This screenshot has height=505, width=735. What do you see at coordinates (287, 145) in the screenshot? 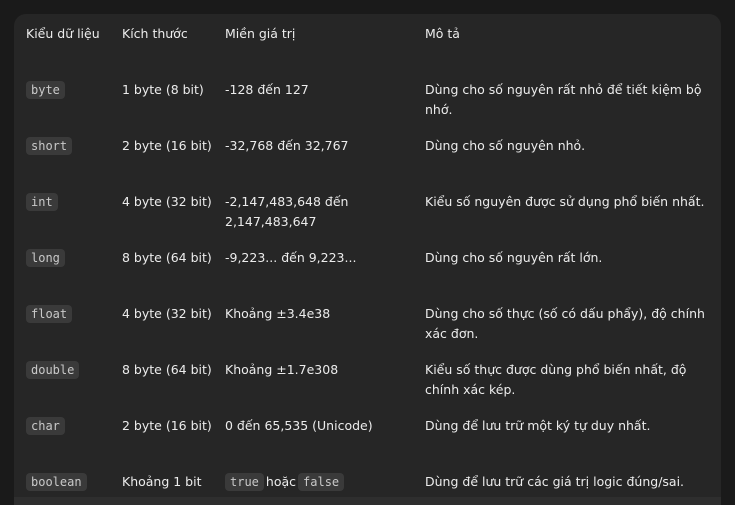
I see `cell-range: -32,768 đến 32,767` at bounding box center [287, 145].